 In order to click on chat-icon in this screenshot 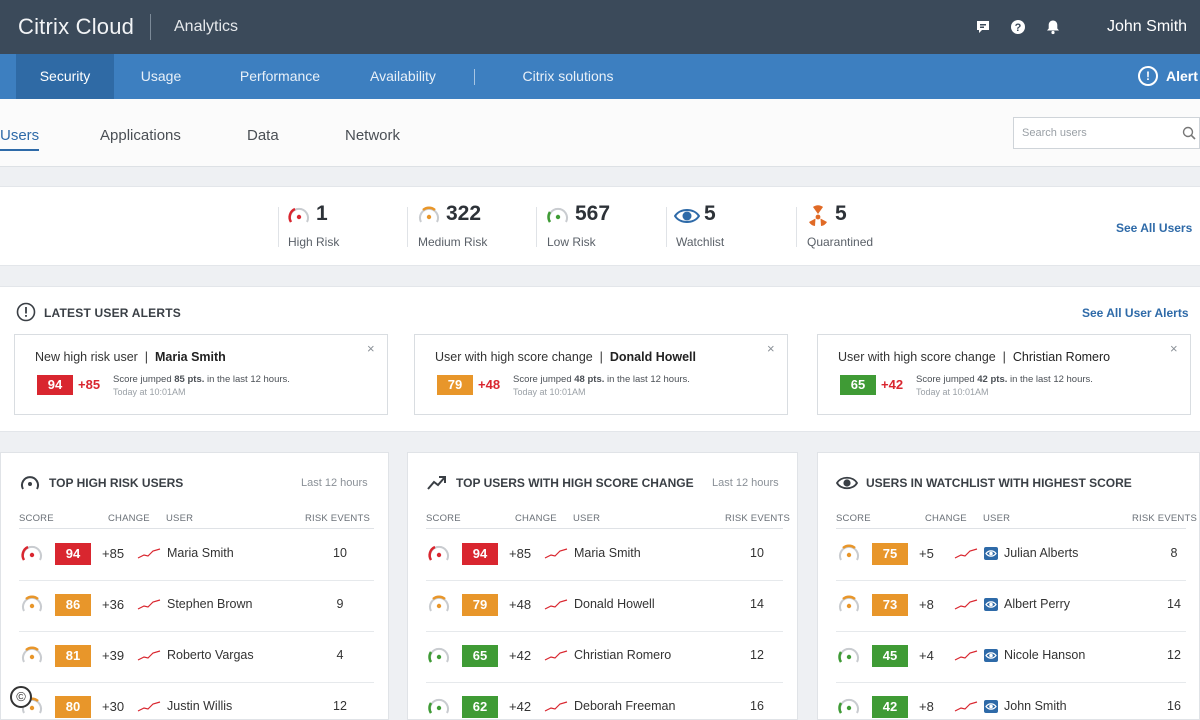, I will do `click(983, 27)`.